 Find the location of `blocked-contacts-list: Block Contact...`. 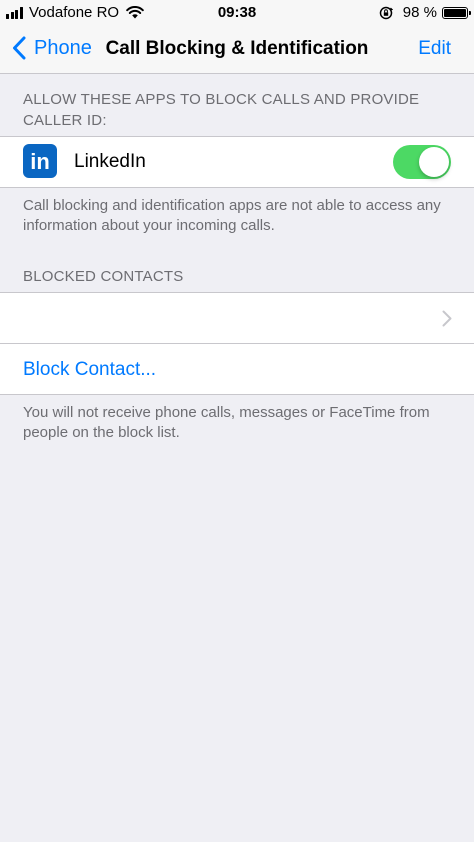

blocked-contacts-list: Block Contact... is located at coordinates (237, 343).